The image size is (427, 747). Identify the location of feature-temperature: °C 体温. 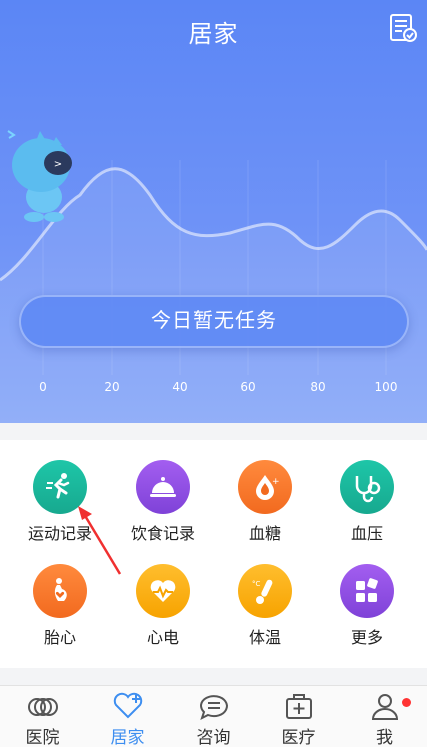
(265, 614).